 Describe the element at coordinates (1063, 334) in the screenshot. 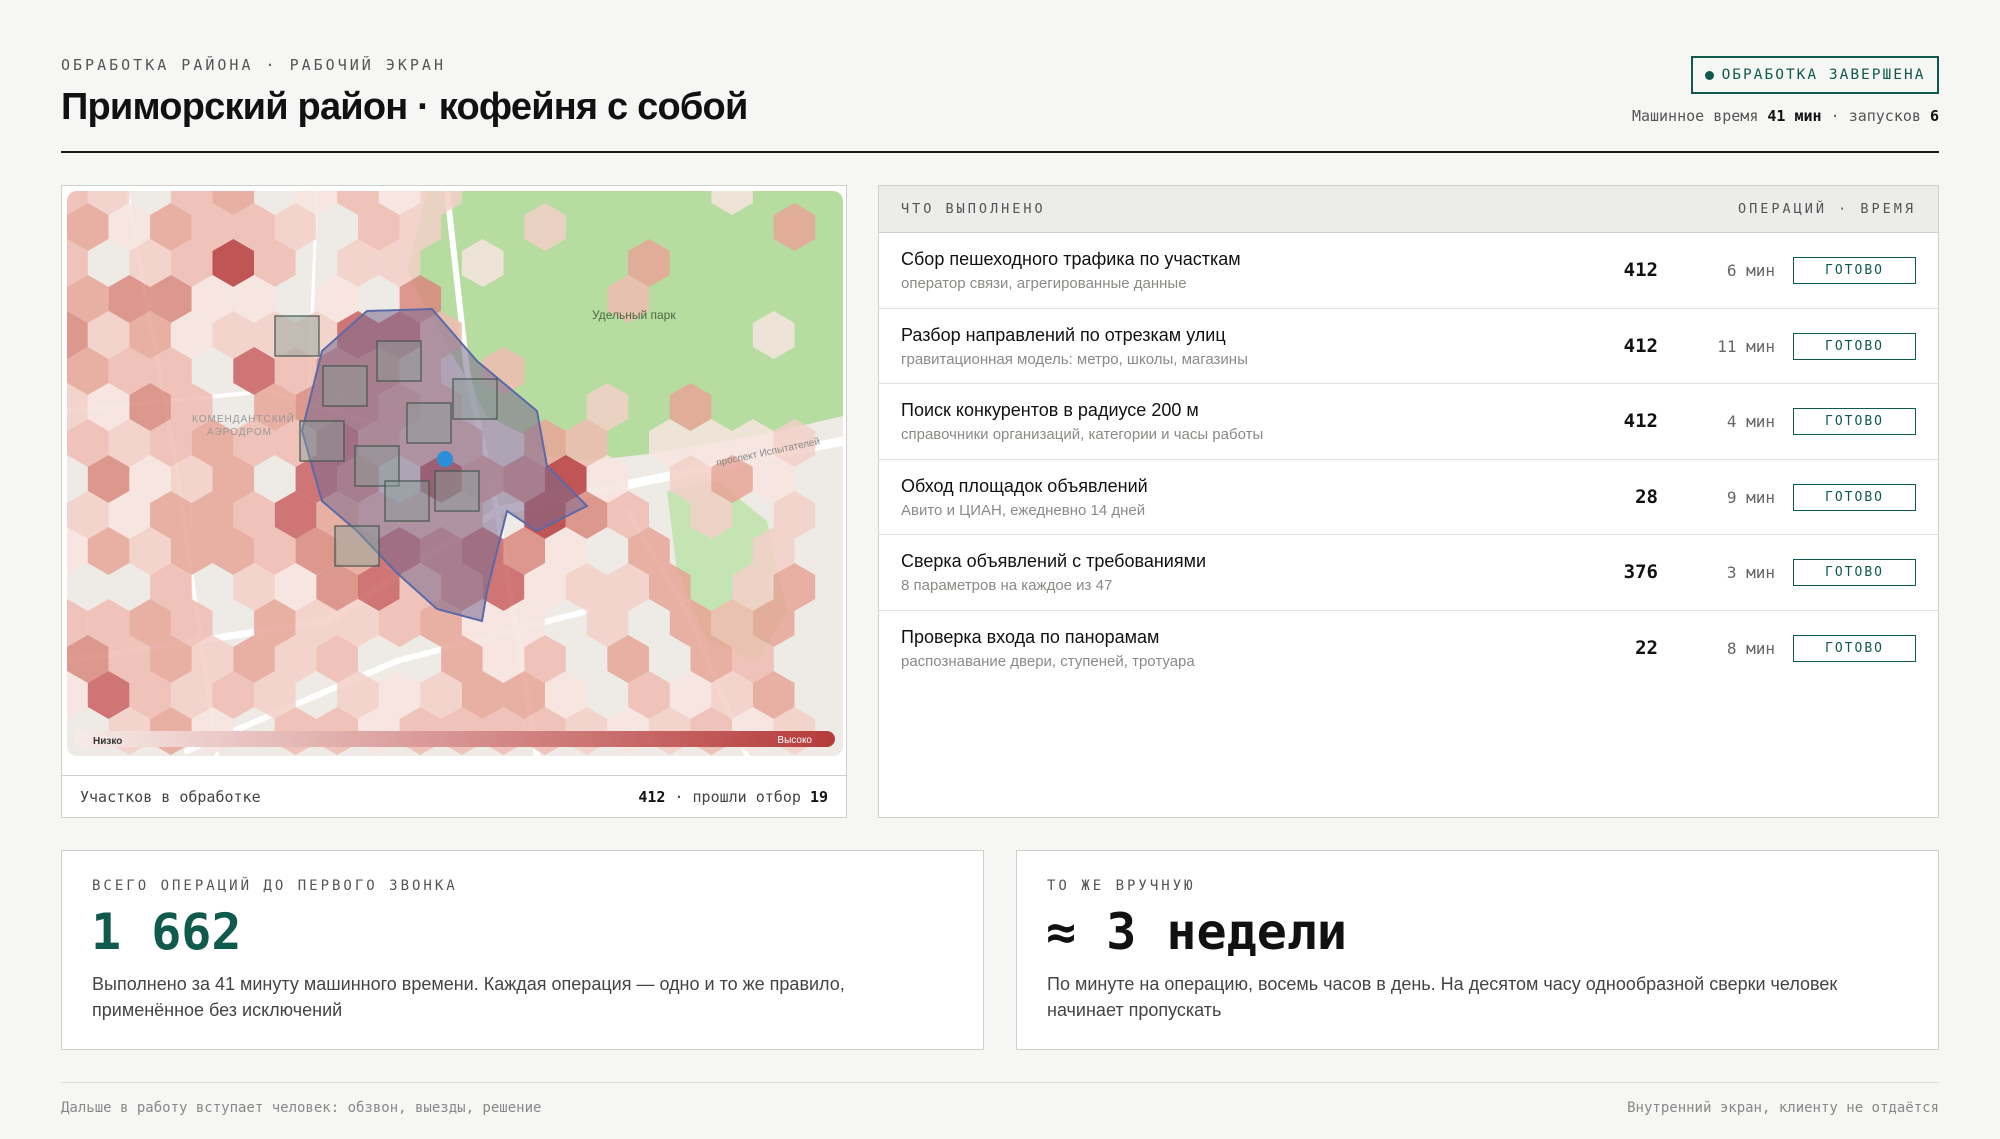

I see `task-title: Разбор направлений по отрезкам улиц` at that location.